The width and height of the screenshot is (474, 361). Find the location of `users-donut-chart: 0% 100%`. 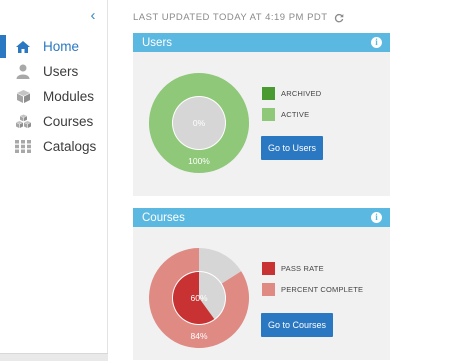

users-donut-chart: 0% 100% is located at coordinates (199, 123).